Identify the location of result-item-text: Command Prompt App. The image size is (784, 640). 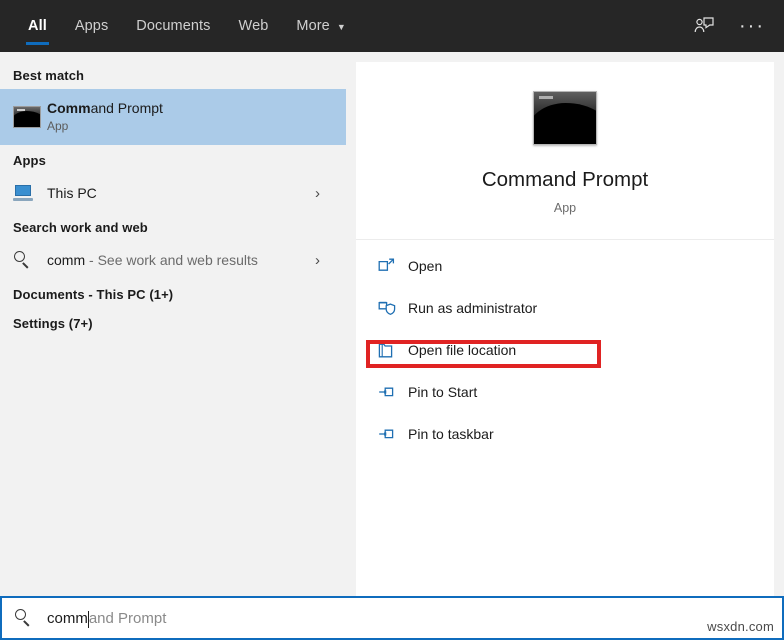
(193, 117).